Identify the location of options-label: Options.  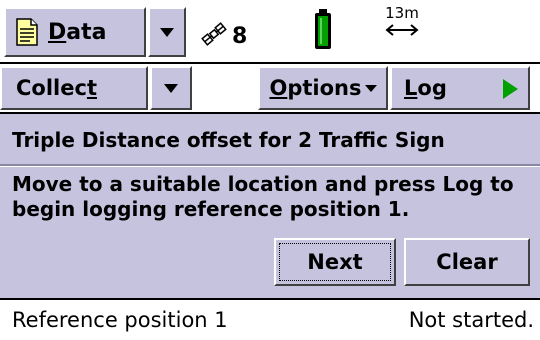
(315, 88).